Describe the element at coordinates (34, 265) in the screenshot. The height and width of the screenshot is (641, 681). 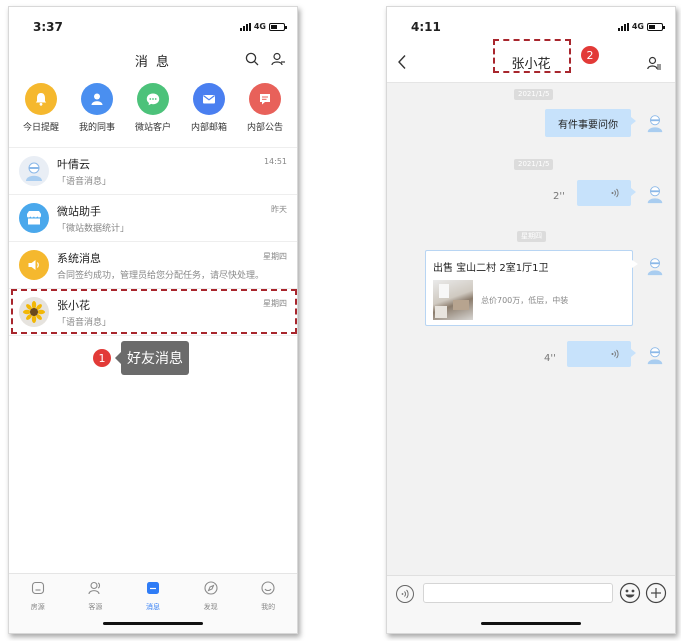
I see `speaker-icon` at that location.